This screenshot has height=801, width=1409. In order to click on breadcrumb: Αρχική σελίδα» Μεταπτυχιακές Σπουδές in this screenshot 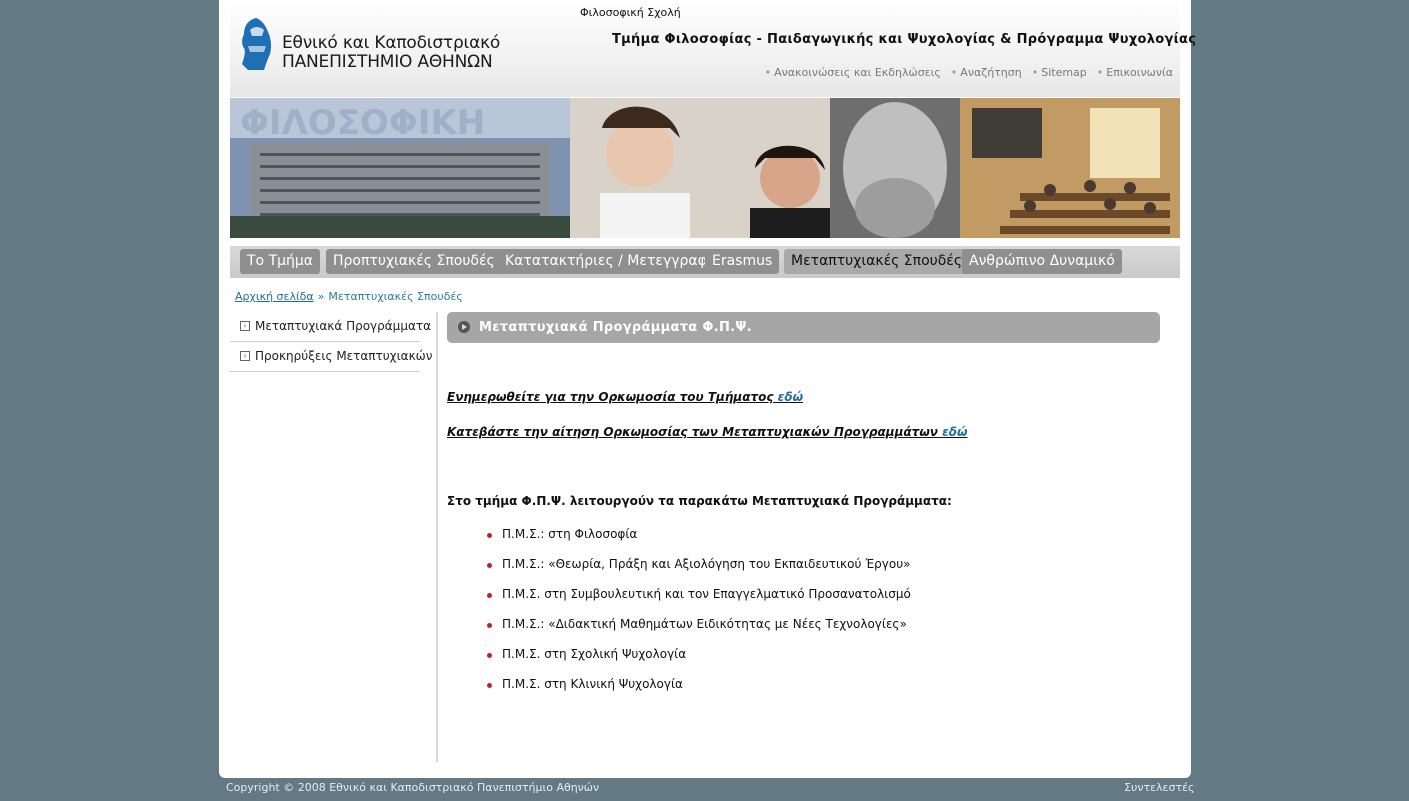, I will do `click(349, 296)`.